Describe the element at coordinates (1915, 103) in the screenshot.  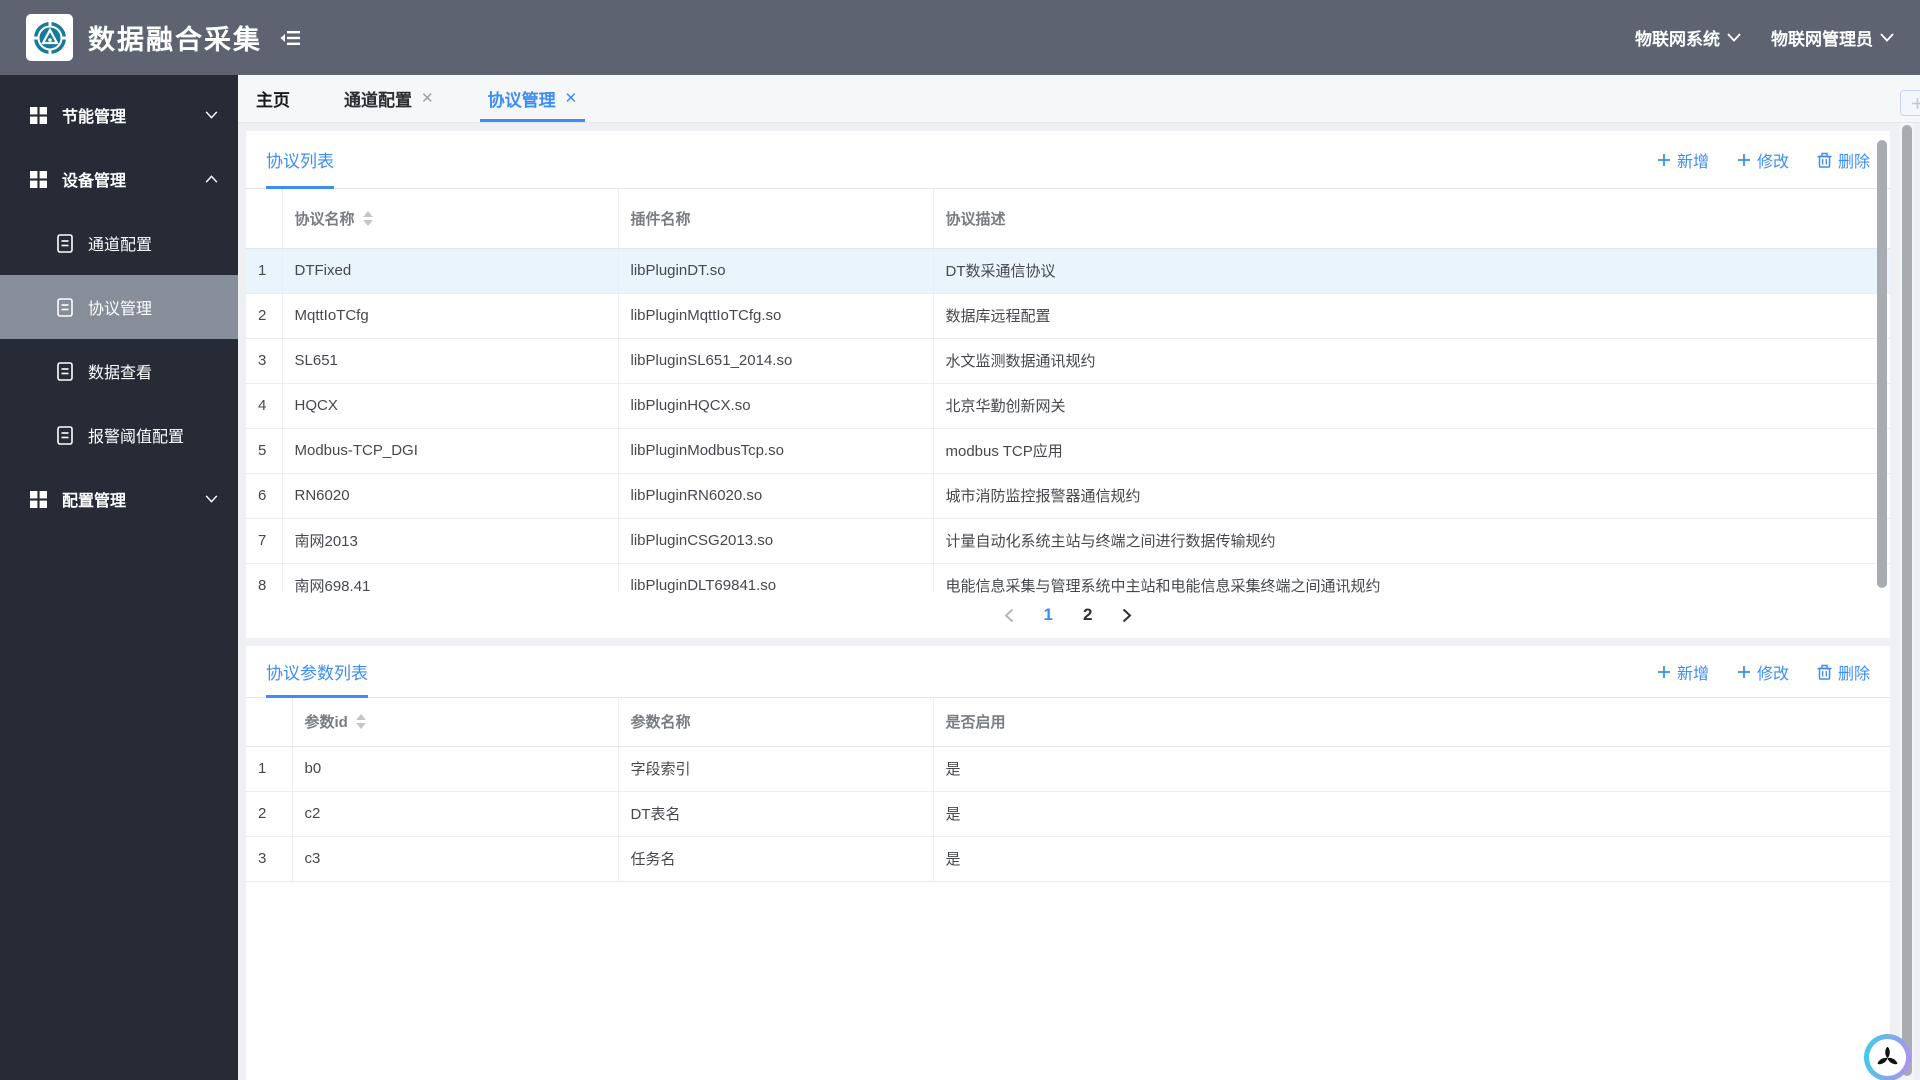
I see `new-tab-plus-icon` at that location.